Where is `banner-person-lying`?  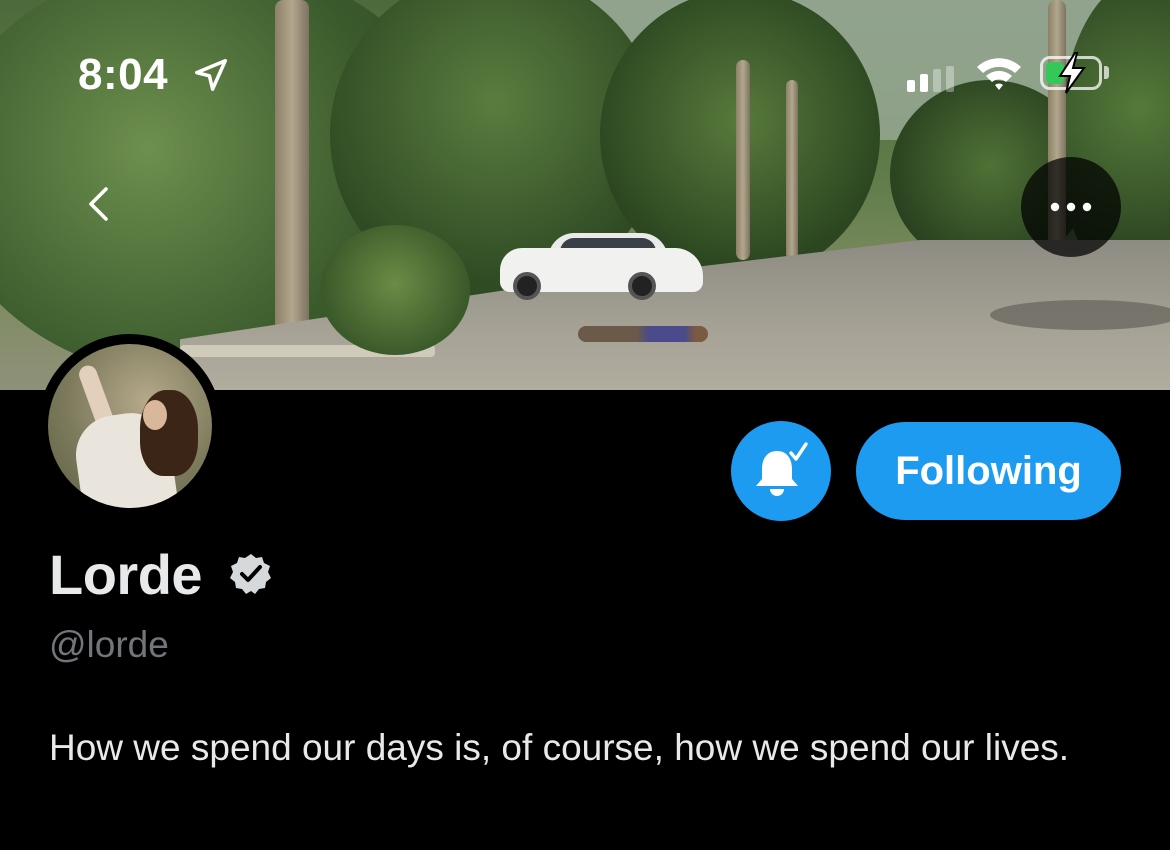
banner-person-lying is located at coordinates (643, 334).